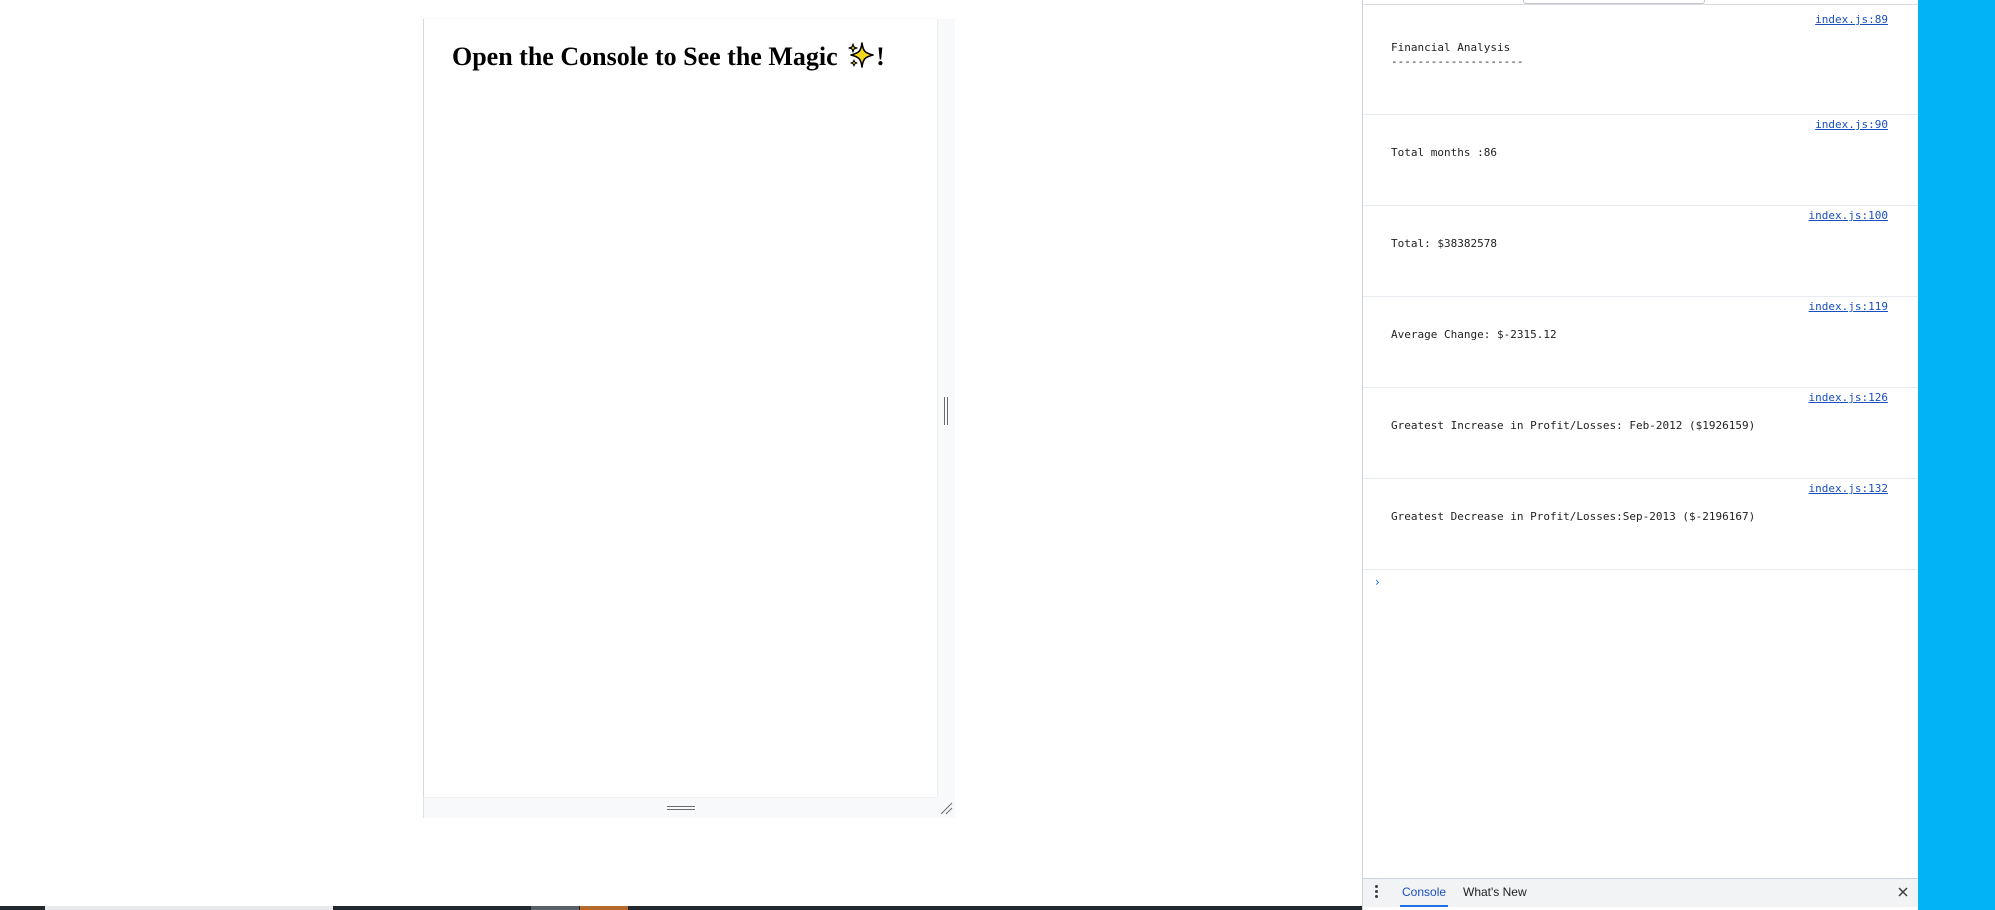 The height and width of the screenshot is (910, 1995). I want to click on console-log-row: Average Change: $-2315.12 index.js:119, so click(1640, 342).